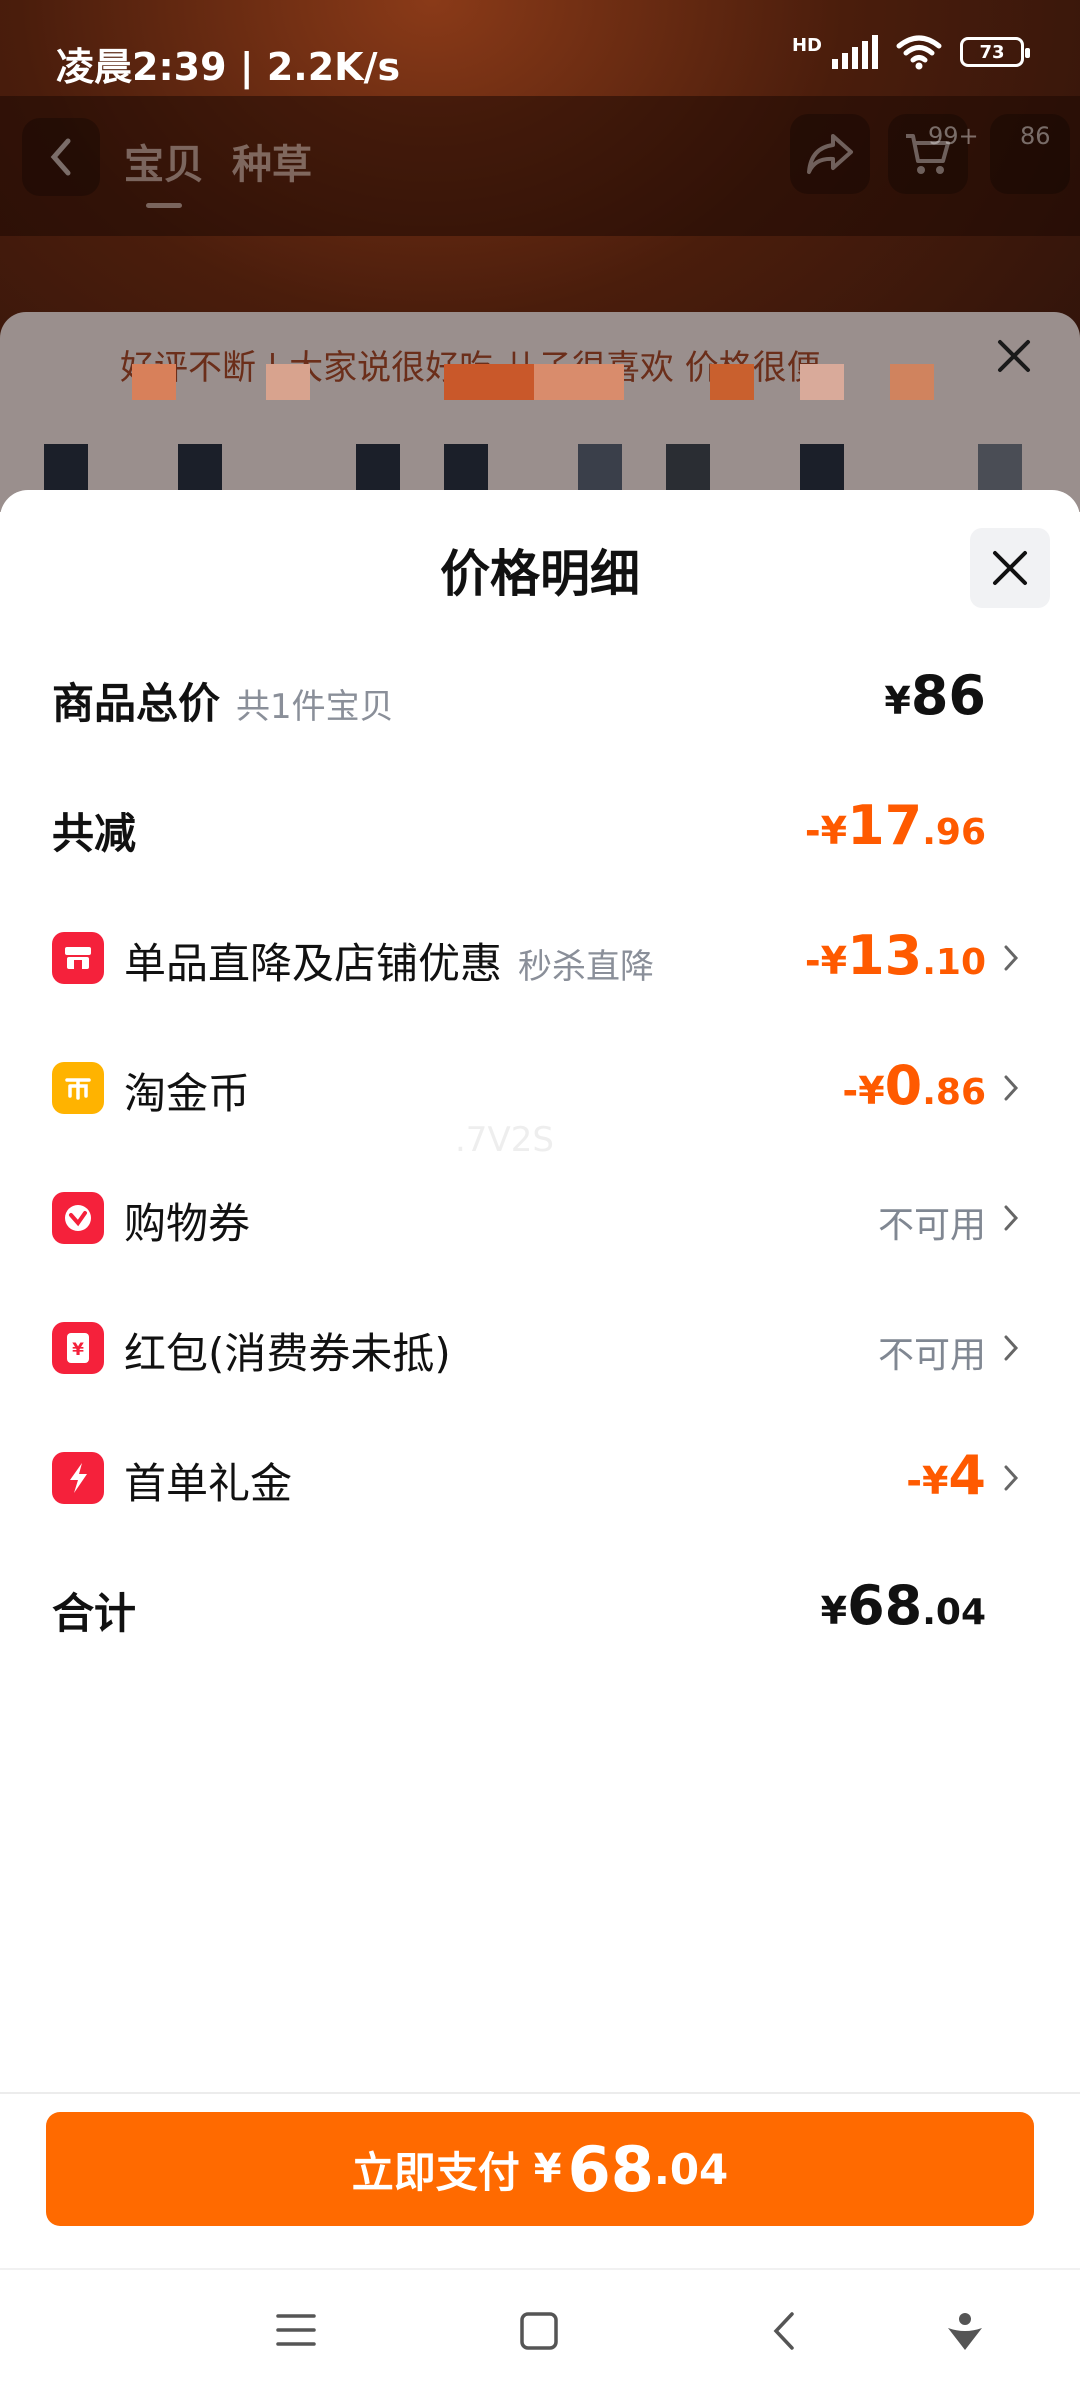 The image size is (1080, 2402). What do you see at coordinates (187, 1223) in the screenshot?
I see `row-label: 购物券` at bounding box center [187, 1223].